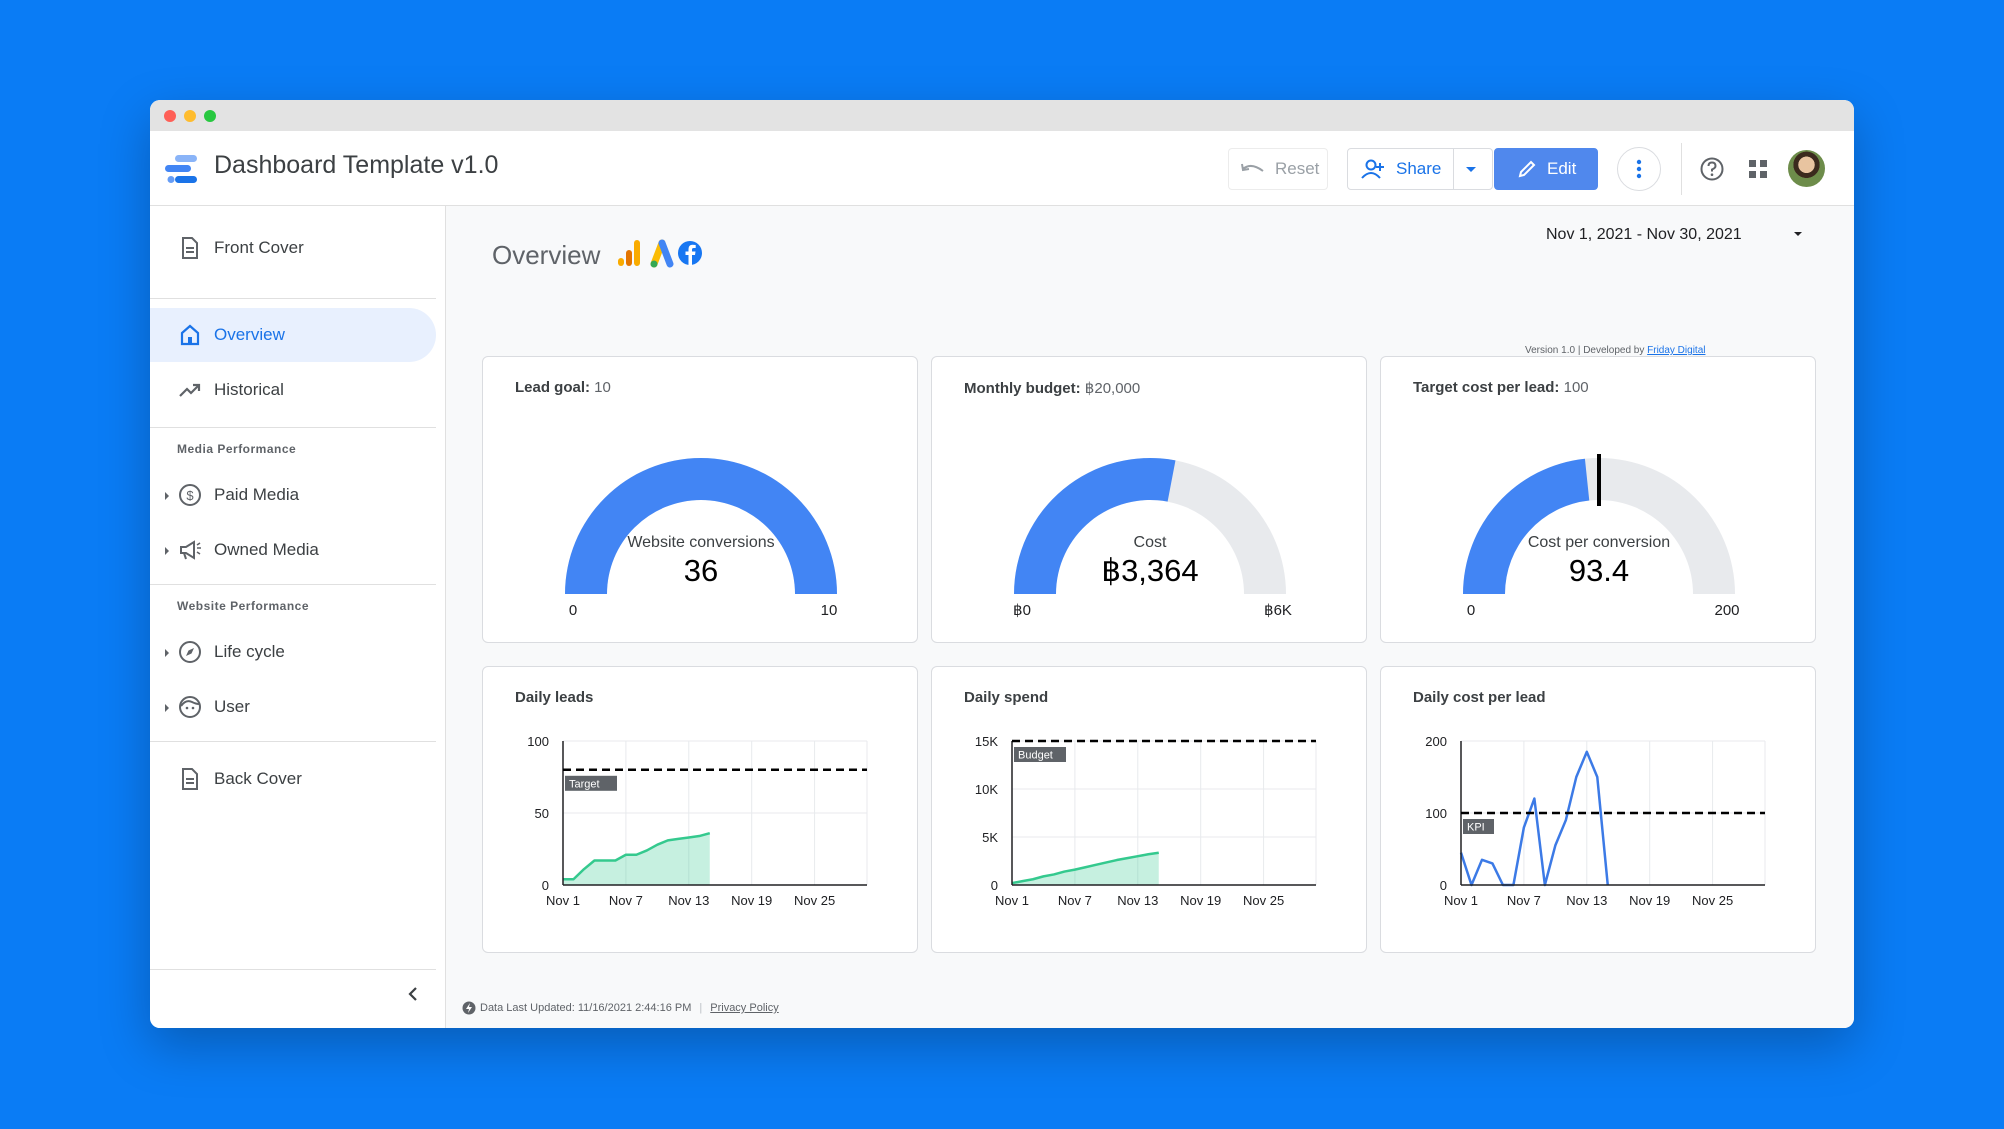  I want to click on y-tick-label: 10K, so click(986, 789).